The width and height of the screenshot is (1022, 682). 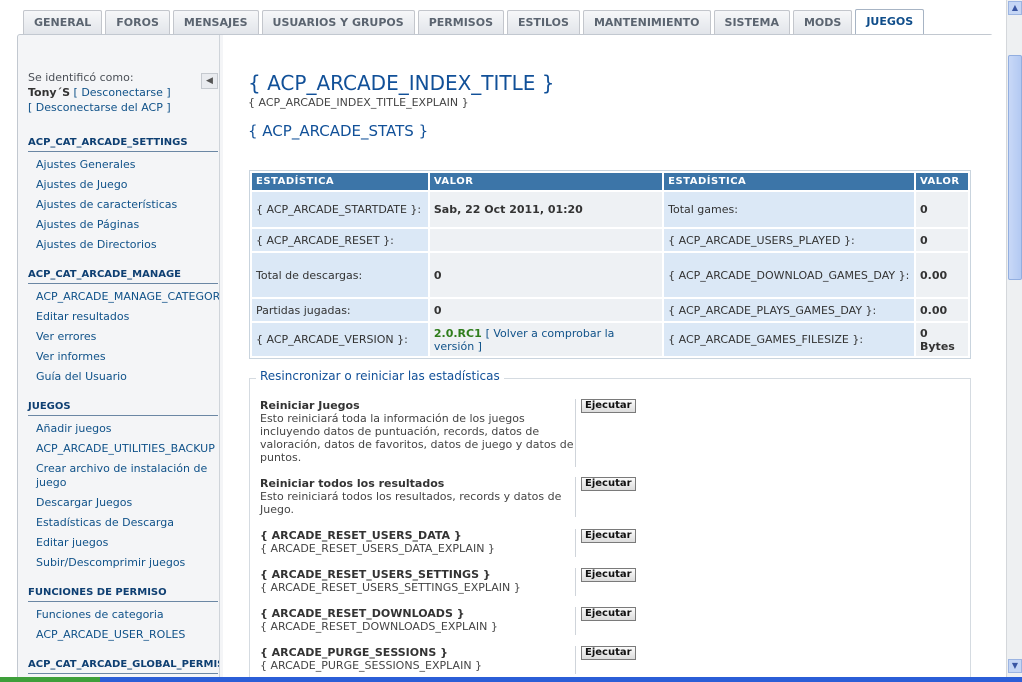 What do you see at coordinates (123, 594) in the screenshot?
I see `sidebar-category-permisos: FUNCIONES DE PERMISO` at bounding box center [123, 594].